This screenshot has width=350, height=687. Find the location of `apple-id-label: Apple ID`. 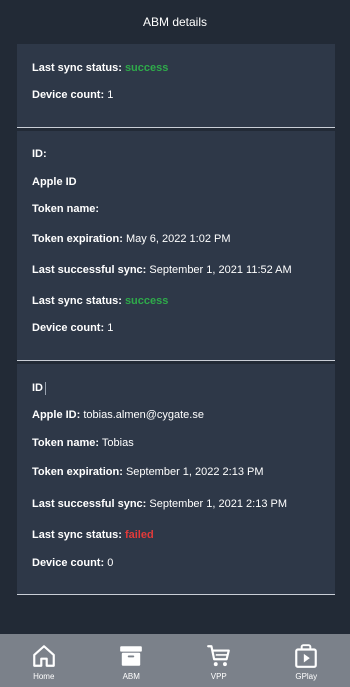

apple-id-label: Apple ID is located at coordinates (54, 182).